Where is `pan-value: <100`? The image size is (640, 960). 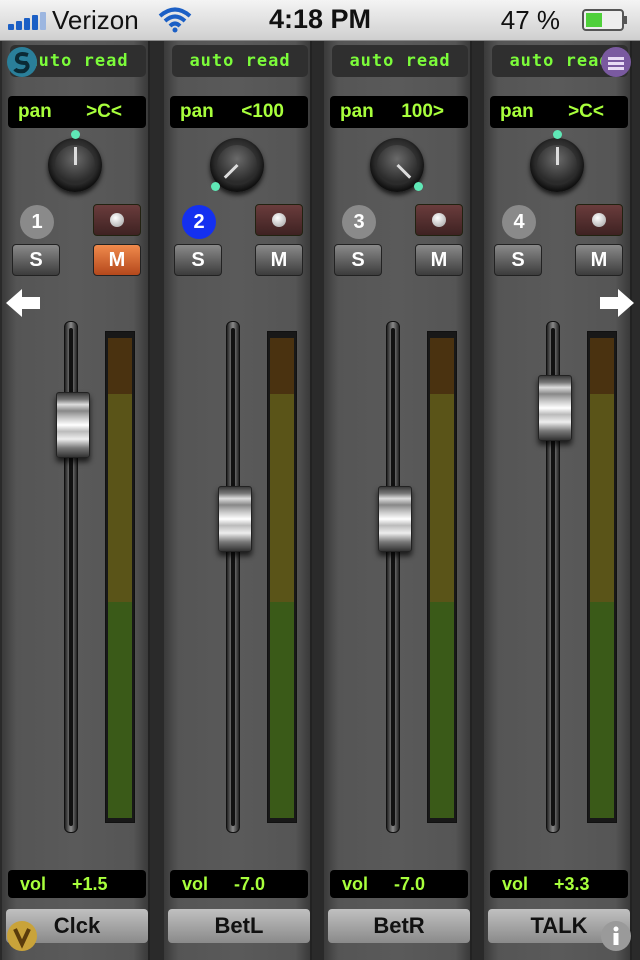 pan-value: <100 is located at coordinates (262, 111).